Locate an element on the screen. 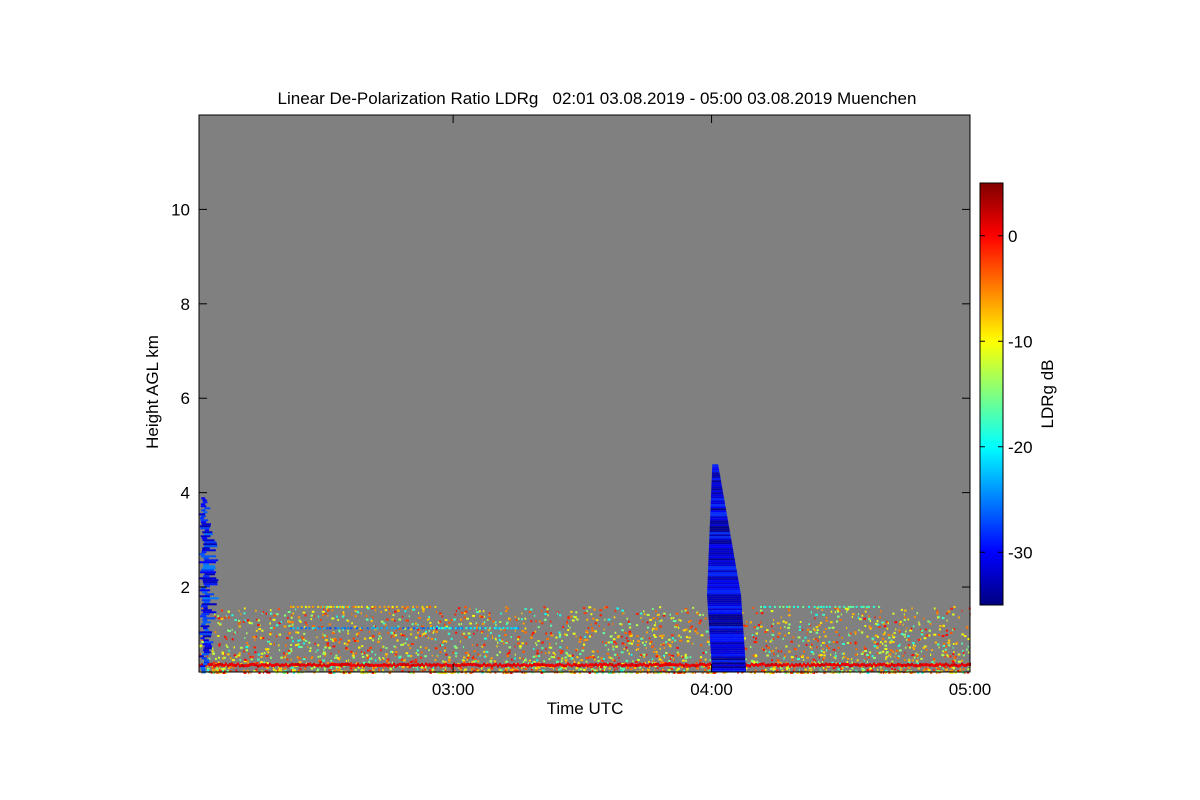 This screenshot has width=1200, height=800. y-tick-label: 2 is located at coordinates (185, 587).